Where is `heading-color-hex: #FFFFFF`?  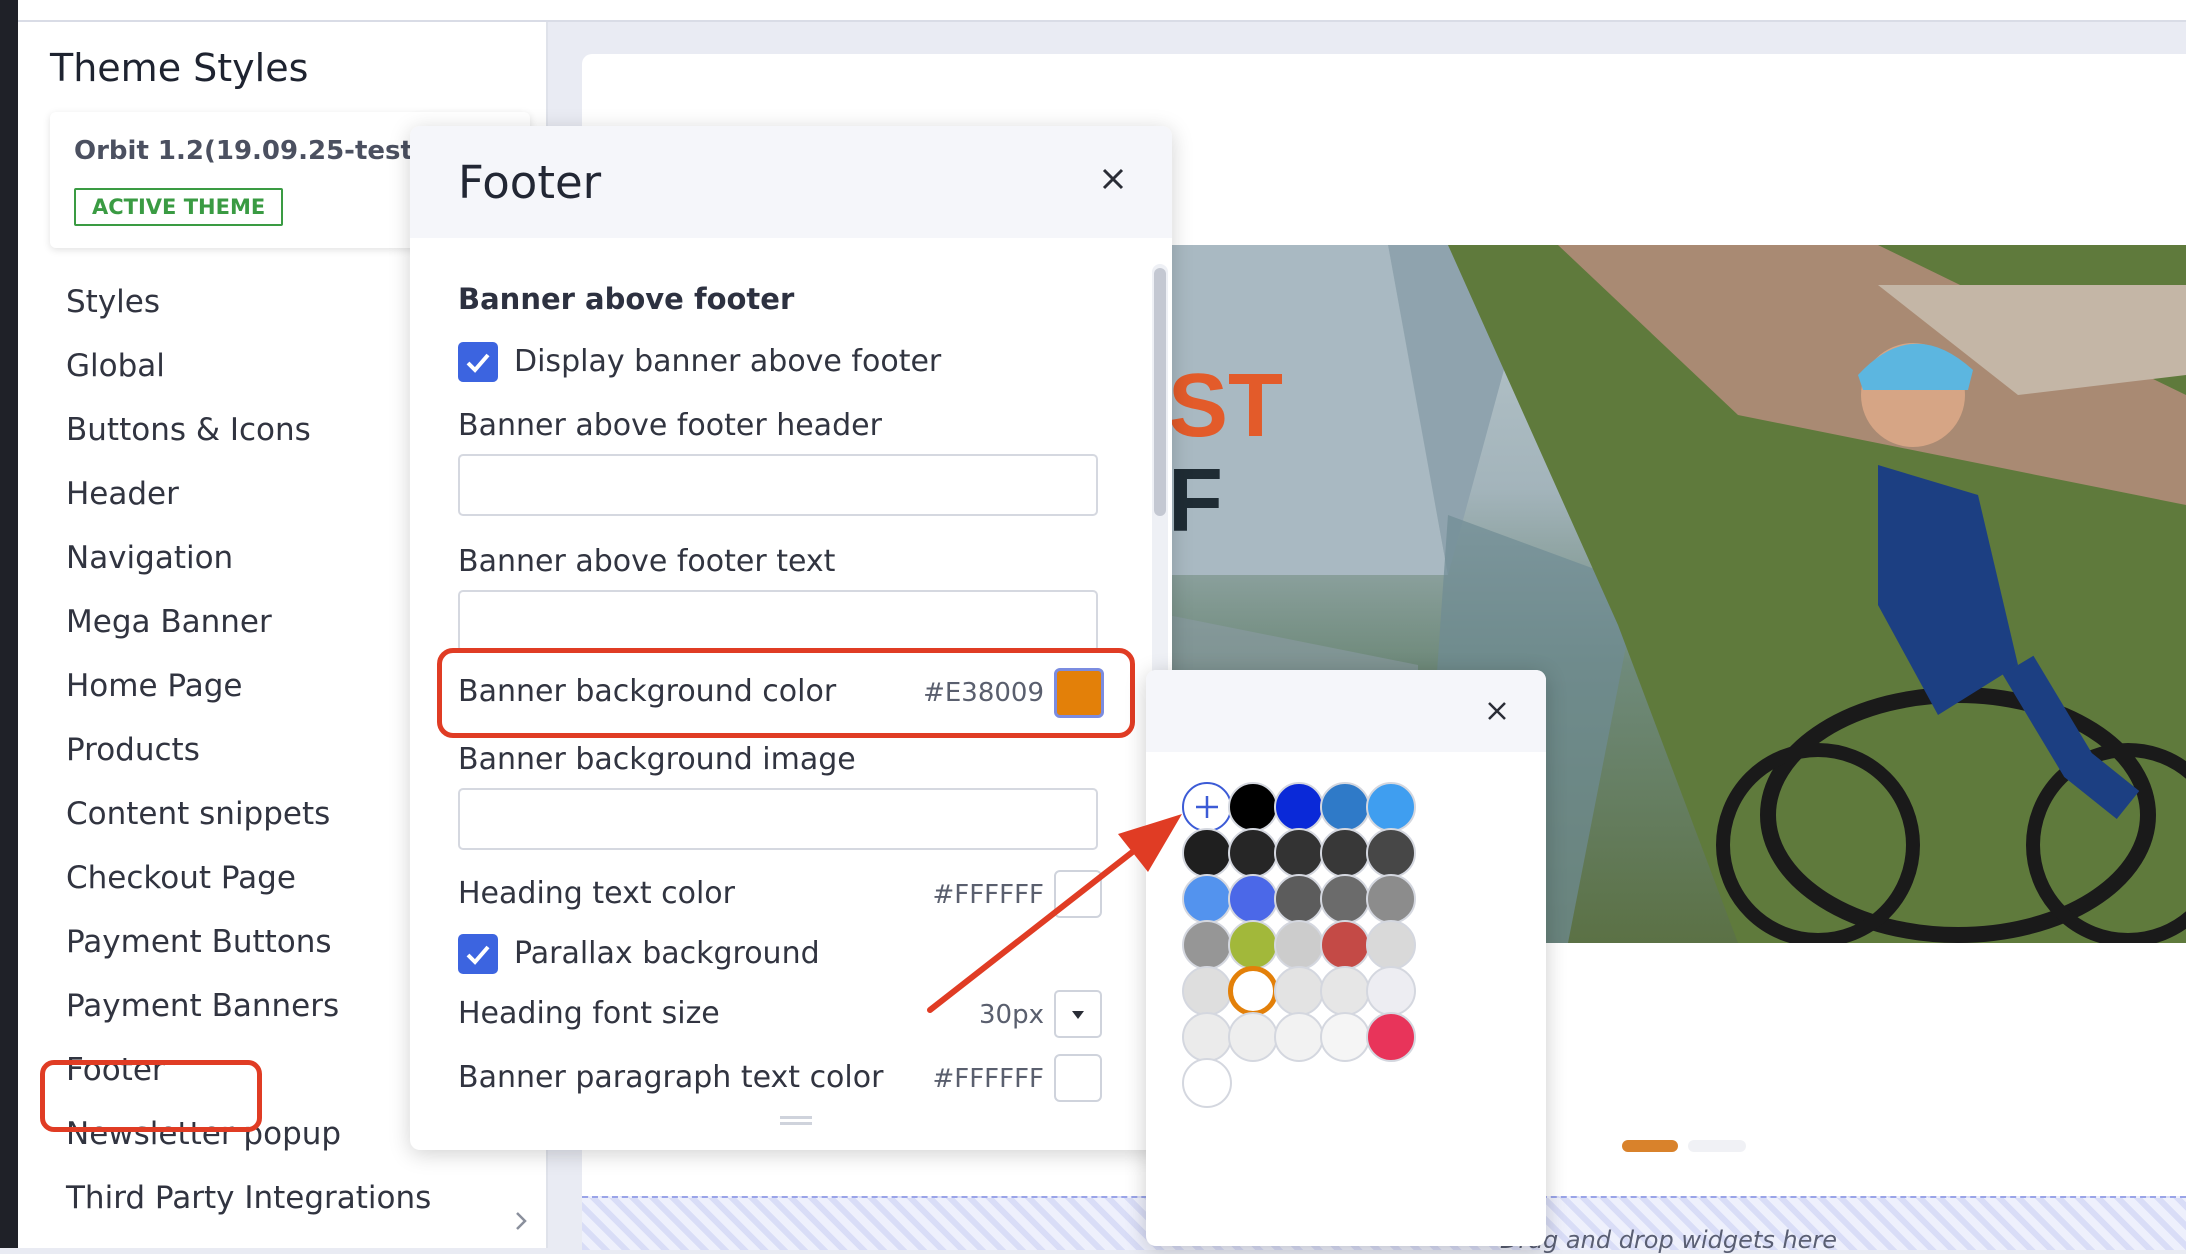
heading-color-hex: #FFFFFF is located at coordinates (988, 895).